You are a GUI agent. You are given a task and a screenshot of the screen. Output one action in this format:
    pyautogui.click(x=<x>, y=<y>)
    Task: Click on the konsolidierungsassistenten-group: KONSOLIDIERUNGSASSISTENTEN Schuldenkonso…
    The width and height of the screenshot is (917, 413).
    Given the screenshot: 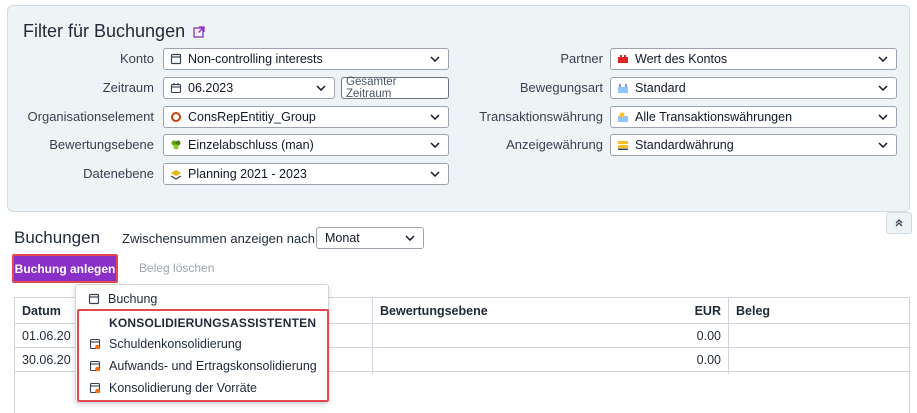 What is the action you would take?
    pyautogui.click(x=203, y=355)
    